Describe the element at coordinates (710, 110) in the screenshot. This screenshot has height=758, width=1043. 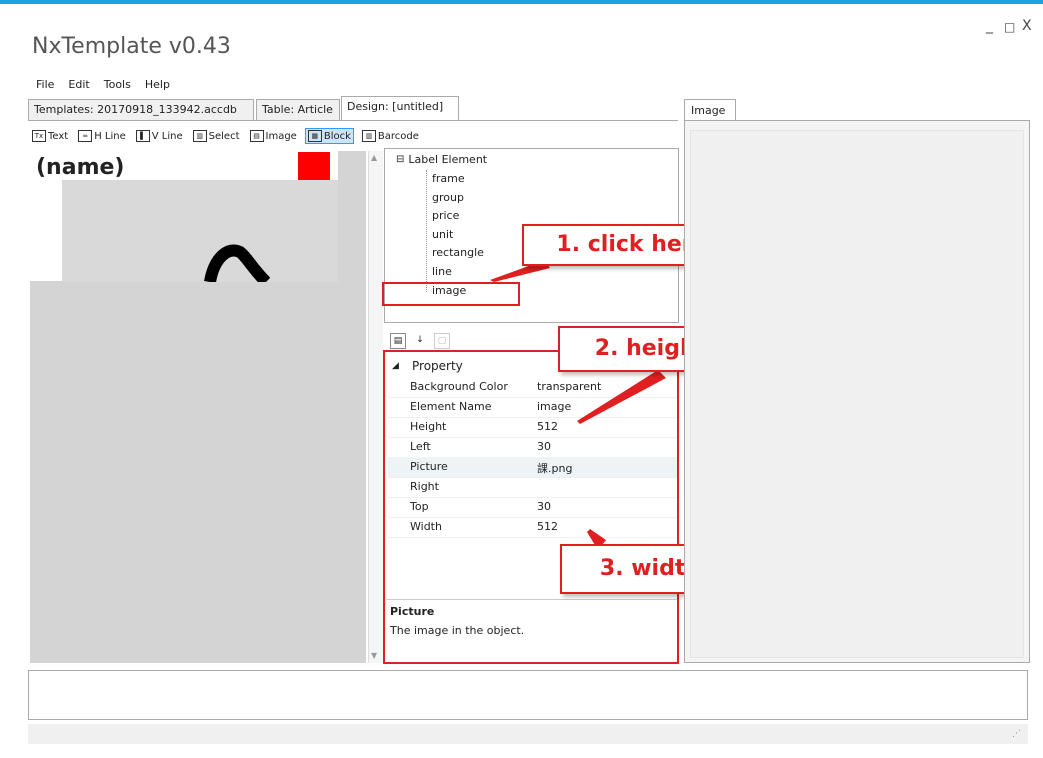
I see `tab-image: Image` at that location.